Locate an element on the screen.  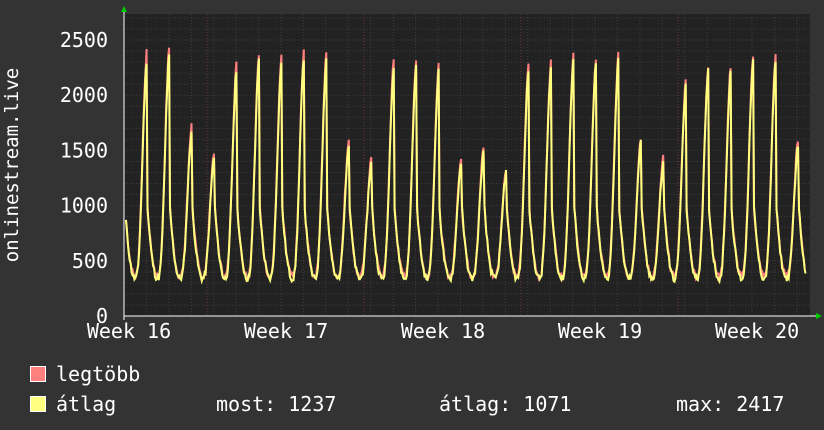
legend-label-max: legtöbb is located at coordinates (98, 374).